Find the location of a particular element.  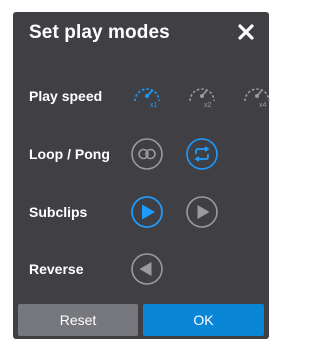

play-reverse-icon is located at coordinates (147, 269).